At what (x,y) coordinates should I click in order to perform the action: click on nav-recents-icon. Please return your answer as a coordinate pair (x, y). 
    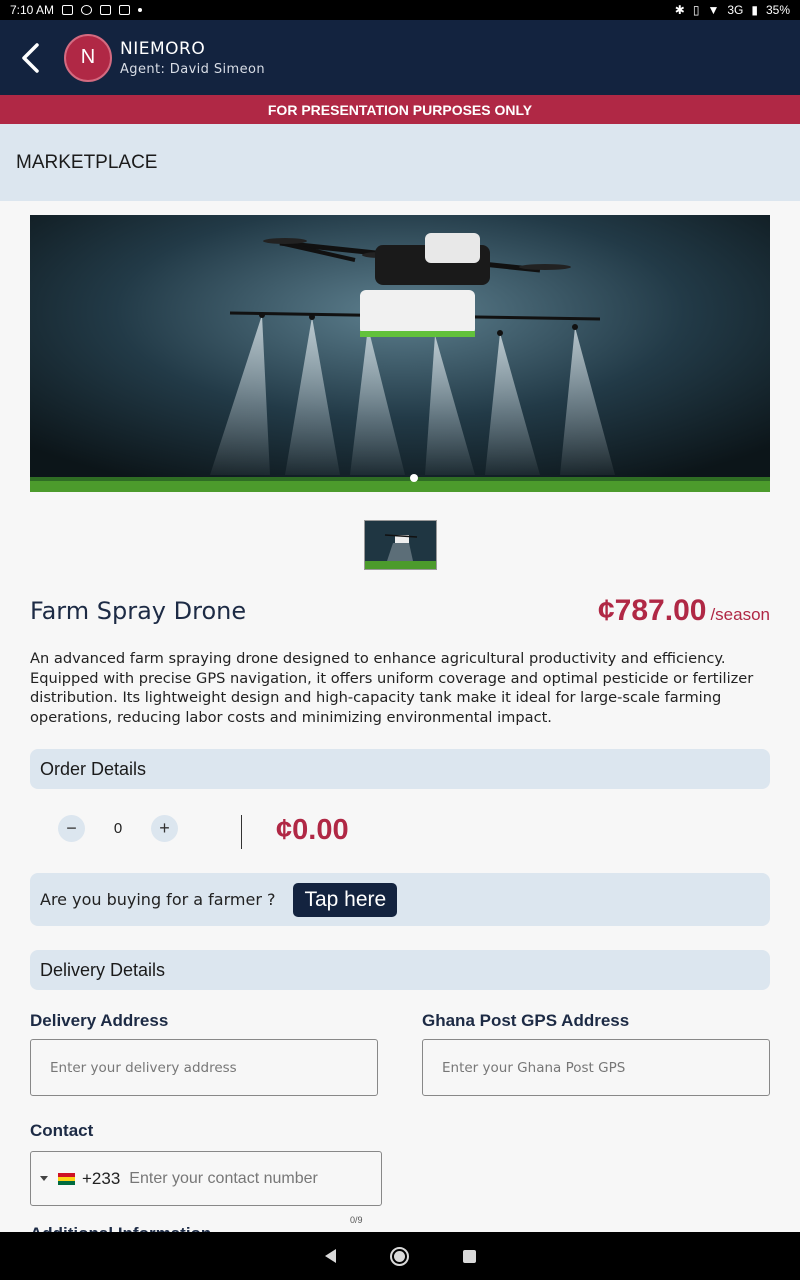
    Looking at the image, I should click on (469, 1256).